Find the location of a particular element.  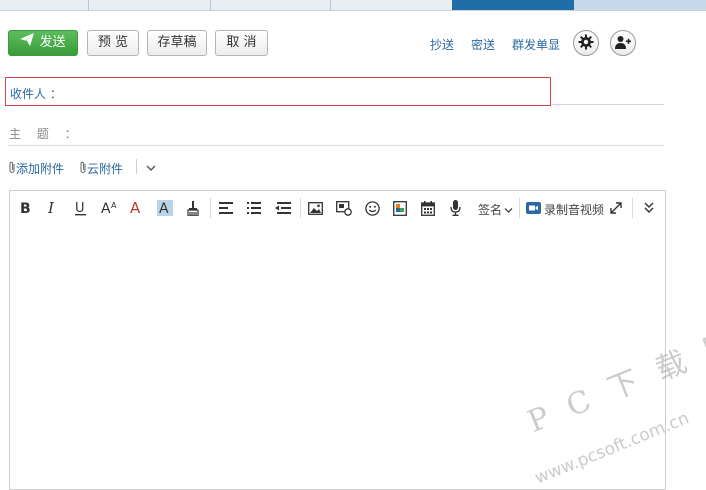

italic-icon: I is located at coordinates (53, 208).